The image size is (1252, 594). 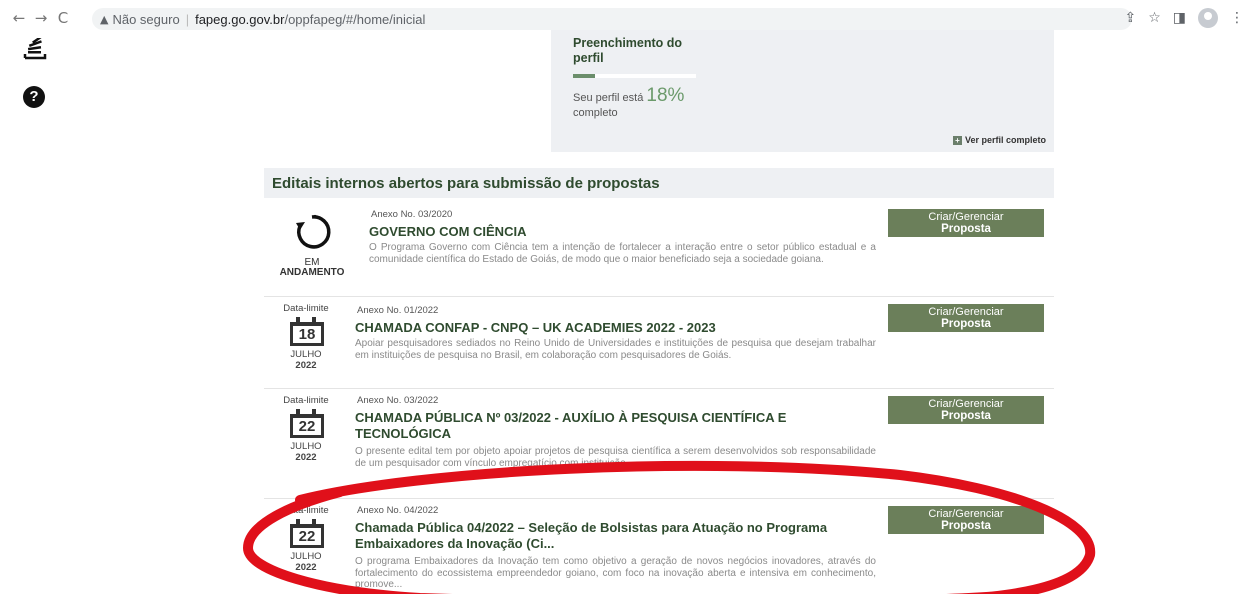 I want to click on stack-icon, so click(x=35, y=50).